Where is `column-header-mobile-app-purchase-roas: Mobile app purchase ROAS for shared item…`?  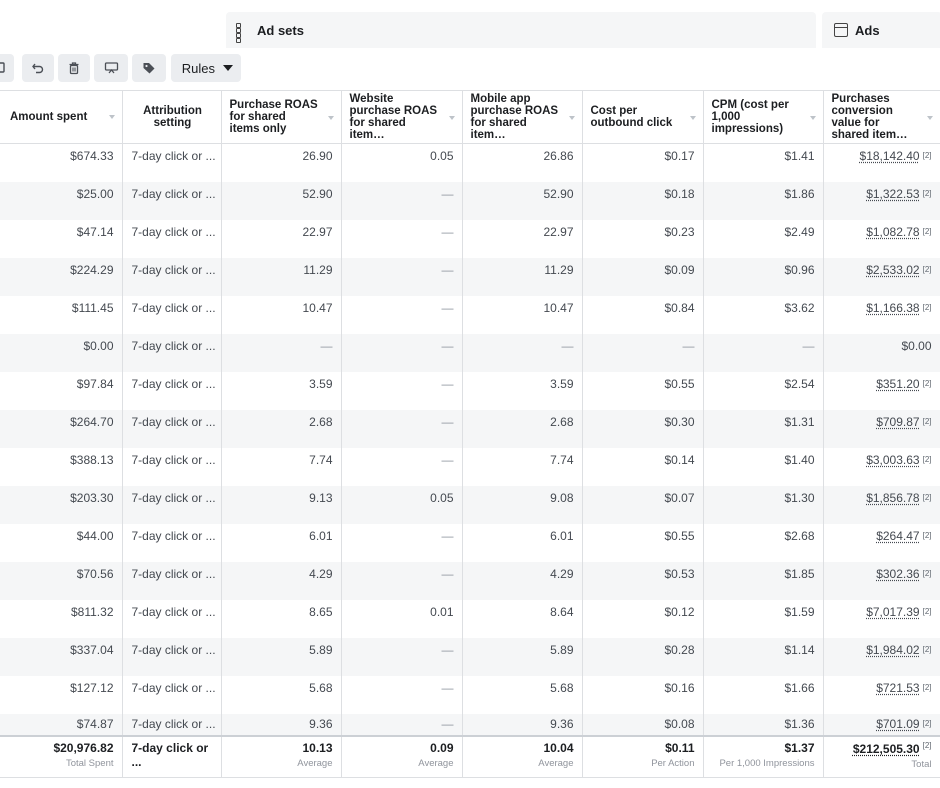
column-header-mobile-app-purchase-roas: Mobile app purchase ROAS for shared item… is located at coordinates (522, 117).